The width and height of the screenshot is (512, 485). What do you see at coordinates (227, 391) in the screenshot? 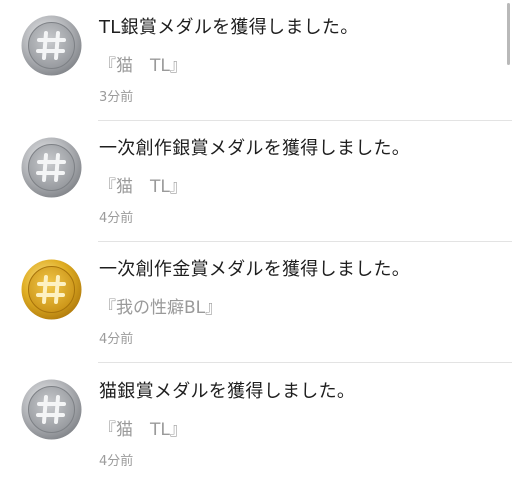
I see `notification-title: 猫銀賞メダルを獲得しました。` at bounding box center [227, 391].